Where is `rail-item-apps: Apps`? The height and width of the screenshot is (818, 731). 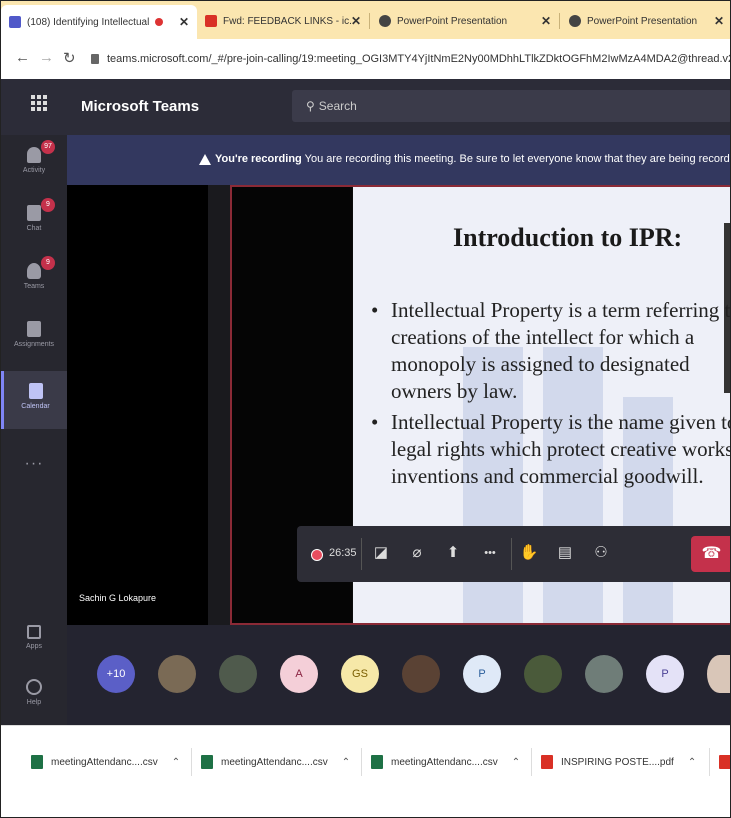 rail-item-apps: Apps is located at coordinates (34, 642).